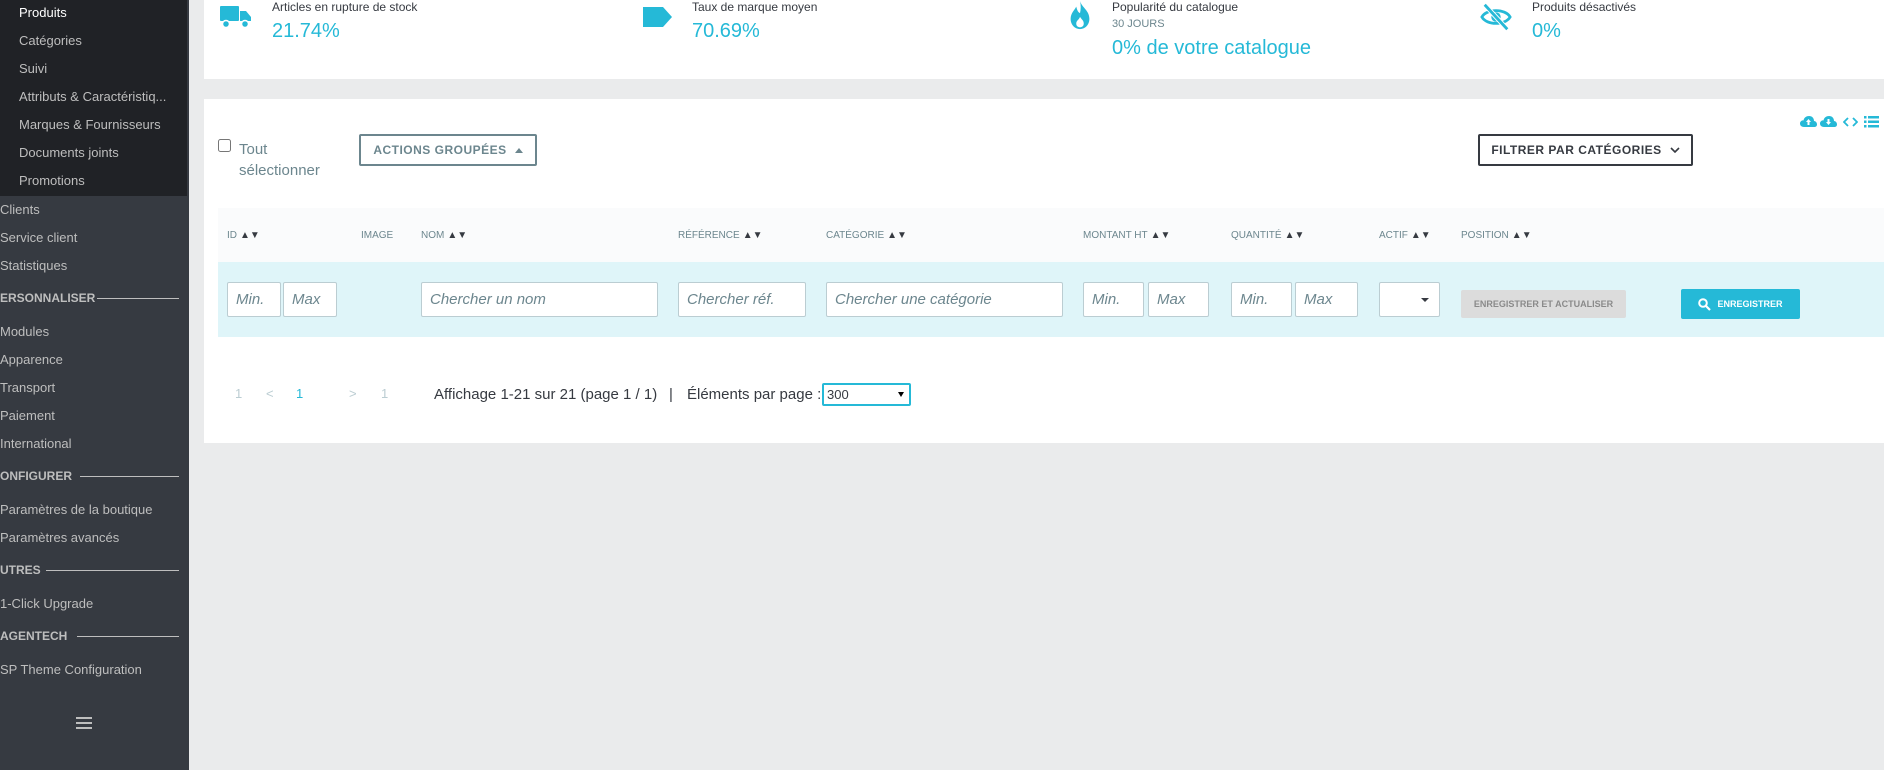 The width and height of the screenshot is (1884, 770). What do you see at coordinates (90, 124) in the screenshot?
I see `submenu-item-marques: Marques & Fournisseurs` at bounding box center [90, 124].